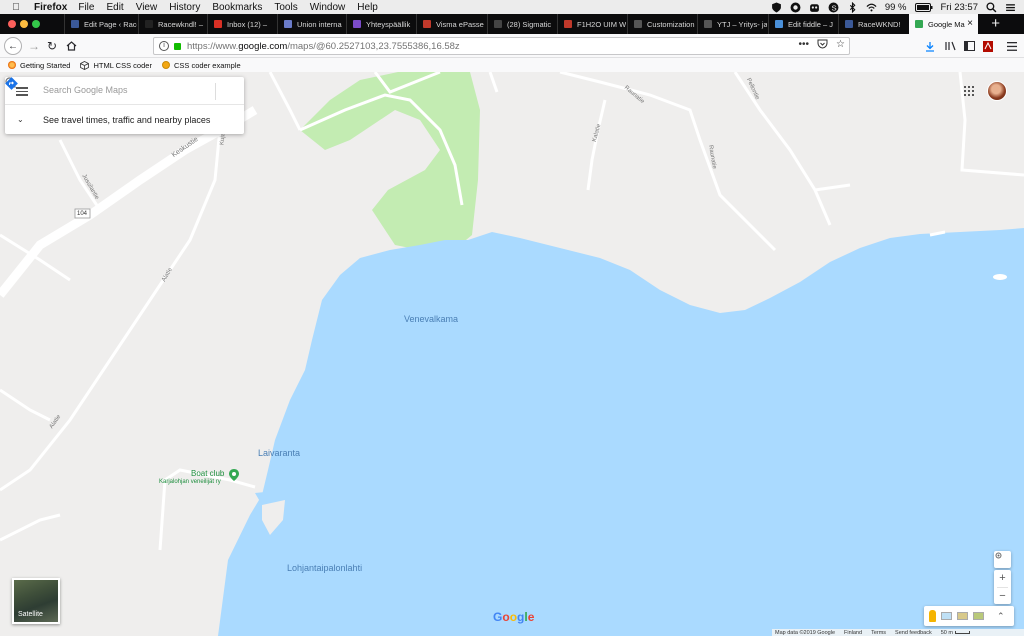 The width and height of the screenshot is (1024, 640). What do you see at coordinates (380, 24) in the screenshot?
I see `tab: Yhteyspäällik` at bounding box center [380, 24].